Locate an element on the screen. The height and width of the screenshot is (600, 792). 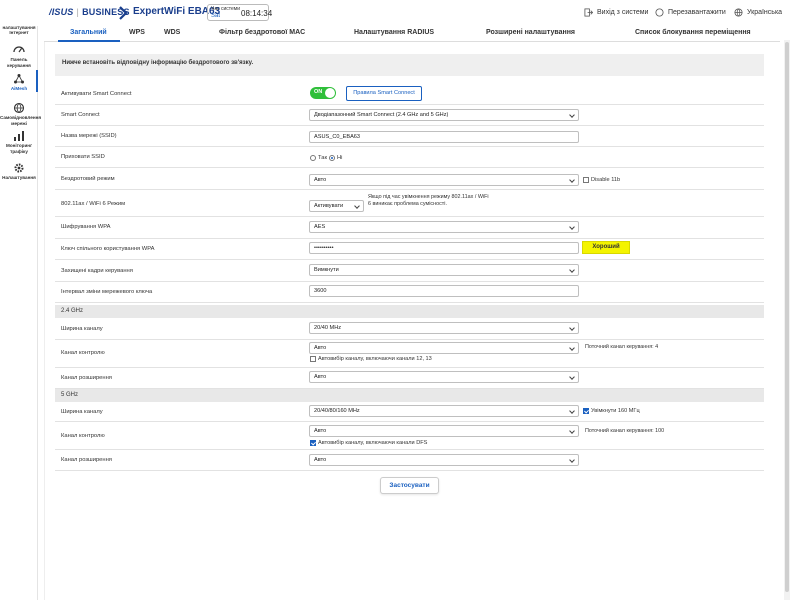
radio-dot-selected is located at coordinates (332, 158).